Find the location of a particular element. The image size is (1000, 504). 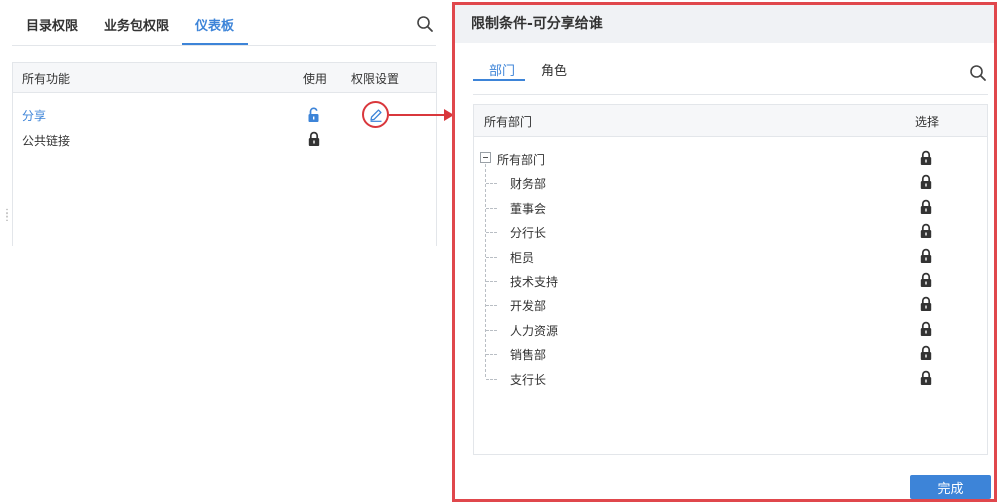

edit-icon is located at coordinates (376, 115).